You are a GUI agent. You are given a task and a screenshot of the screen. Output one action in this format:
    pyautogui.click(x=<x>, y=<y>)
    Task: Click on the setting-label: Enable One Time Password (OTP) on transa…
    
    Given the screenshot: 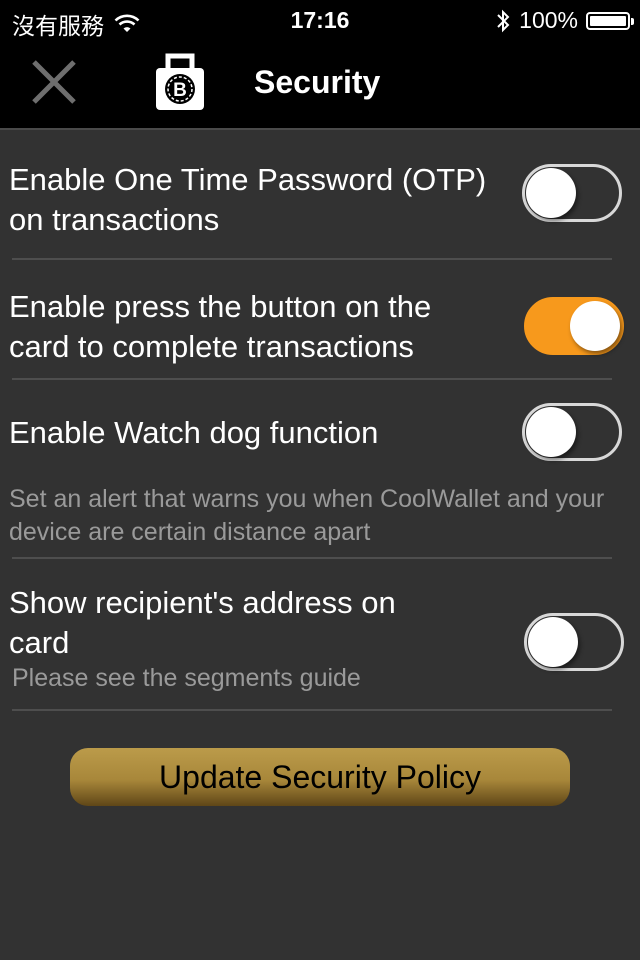 What is the action you would take?
    pyautogui.click(x=248, y=199)
    